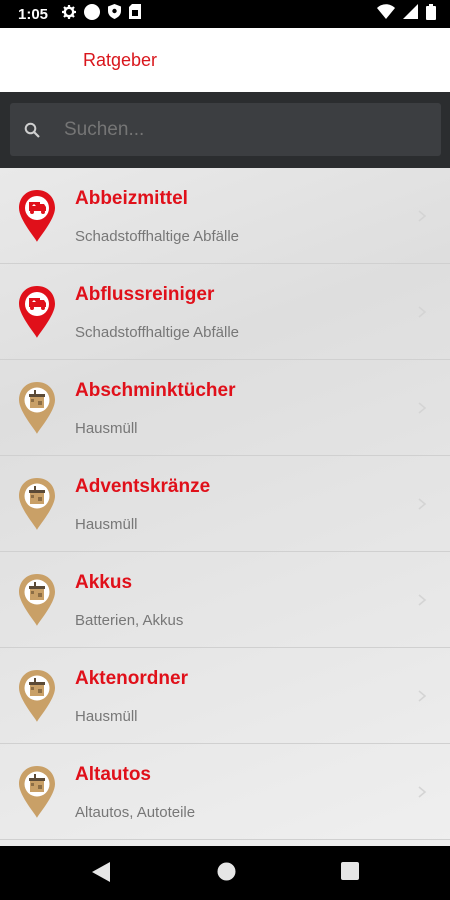 This screenshot has height=900, width=450. I want to click on search-icon, so click(32, 130).